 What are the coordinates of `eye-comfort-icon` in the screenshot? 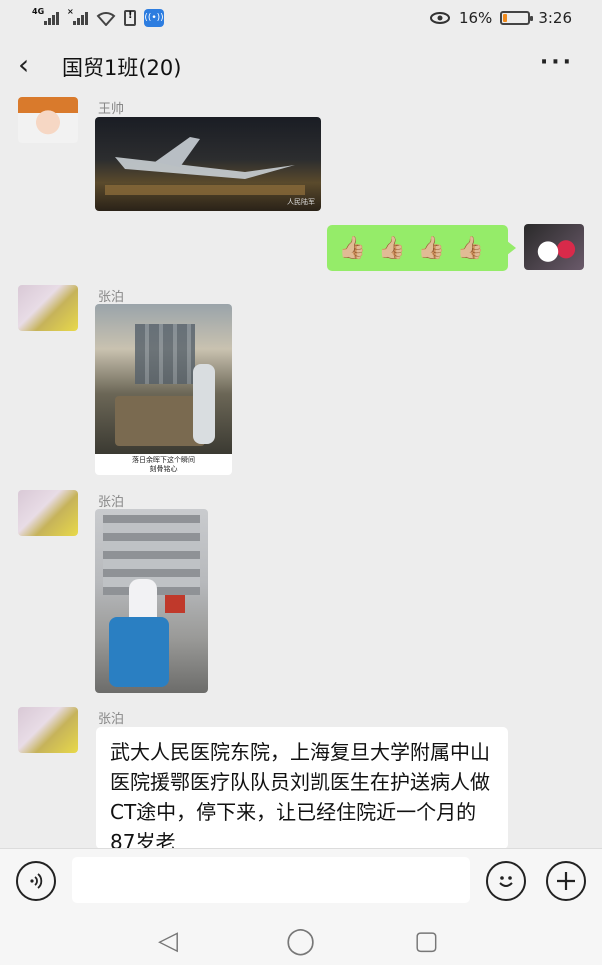 It's located at (439, 18).